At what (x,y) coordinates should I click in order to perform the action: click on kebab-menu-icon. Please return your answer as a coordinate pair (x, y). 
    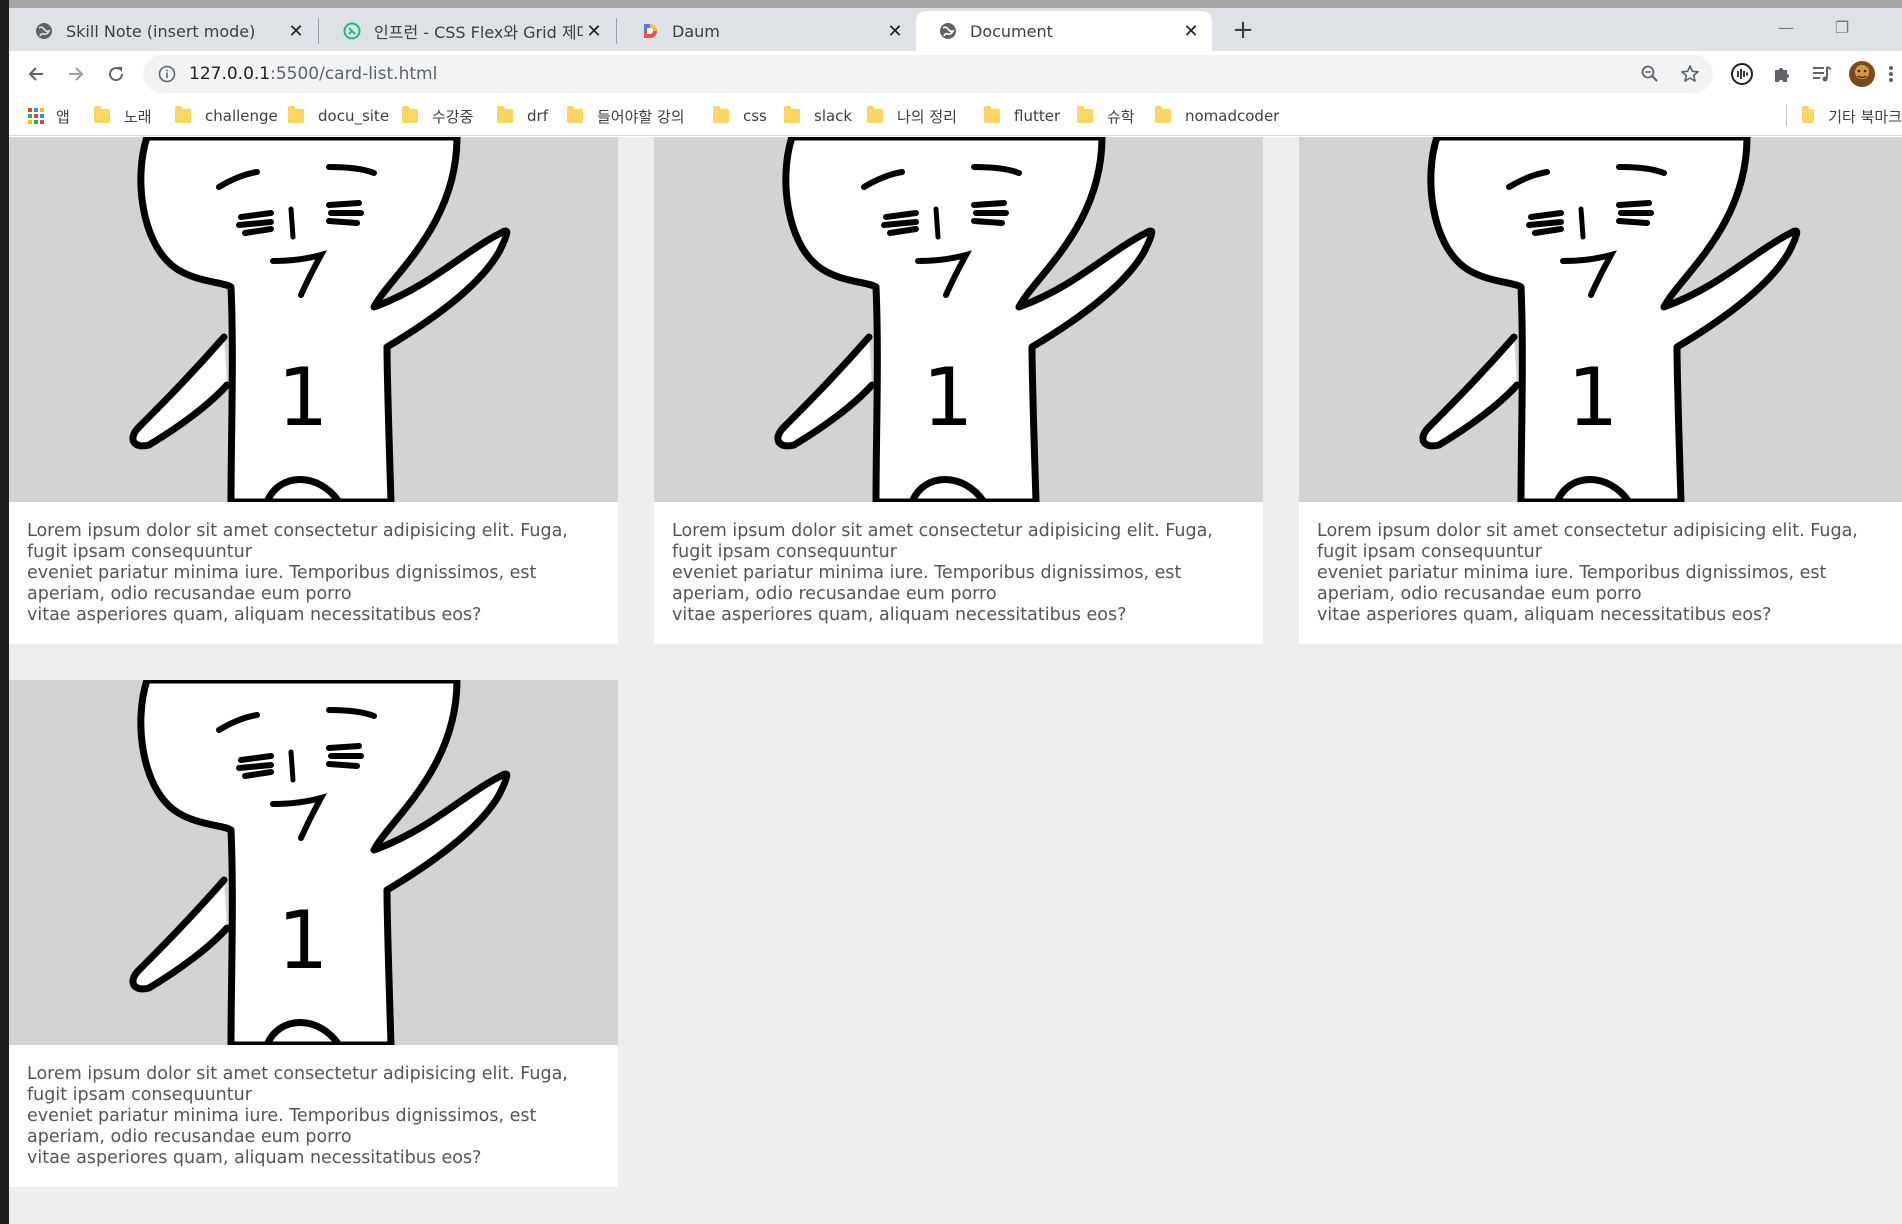
    Looking at the image, I should click on (1891, 74).